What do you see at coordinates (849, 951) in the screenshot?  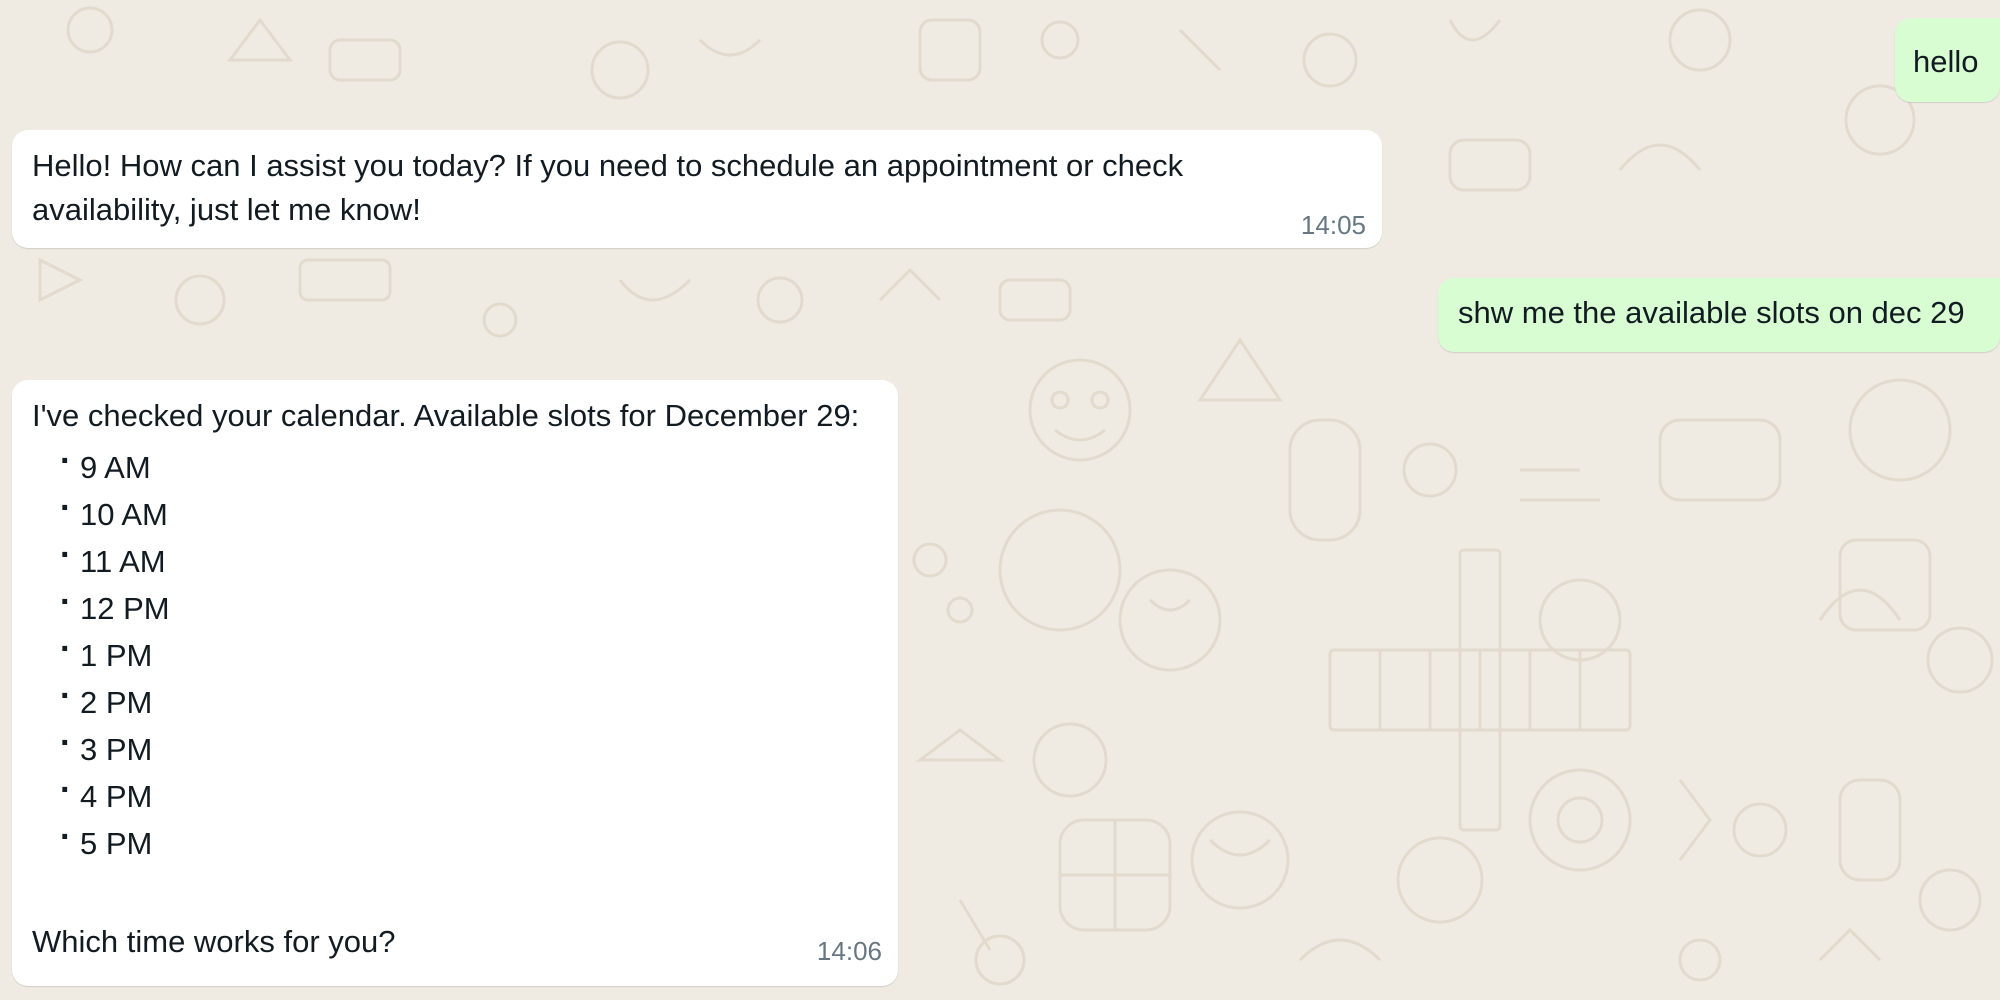 I see `message-timestamp: 14:06` at bounding box center [849, 951].